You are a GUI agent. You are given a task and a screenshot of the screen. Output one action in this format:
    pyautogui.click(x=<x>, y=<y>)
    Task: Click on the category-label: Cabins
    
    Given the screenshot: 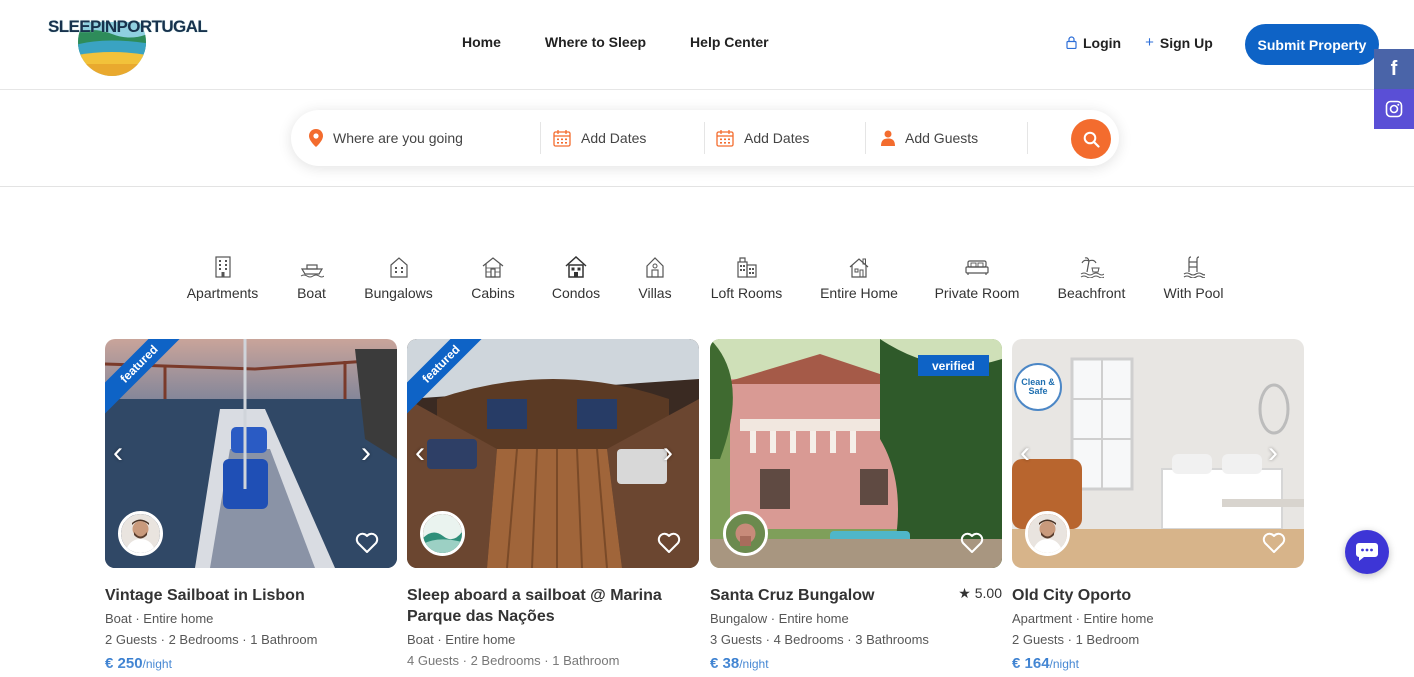 What is the action you would take?
    pyautogui.click(x=493, y=293)
    